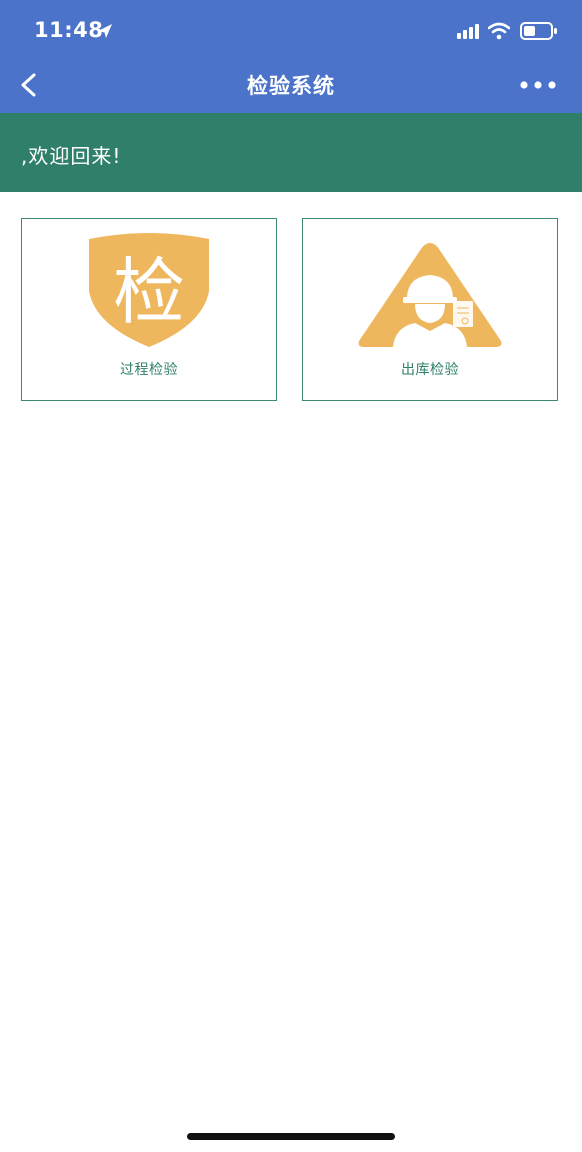 The height and width of the screenshot is (1152, 582). I want to click on more-options-button, so click(538, 85).